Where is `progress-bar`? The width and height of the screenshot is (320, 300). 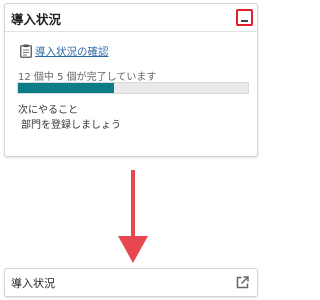 progress-bar is located at coordinates (133, 88).